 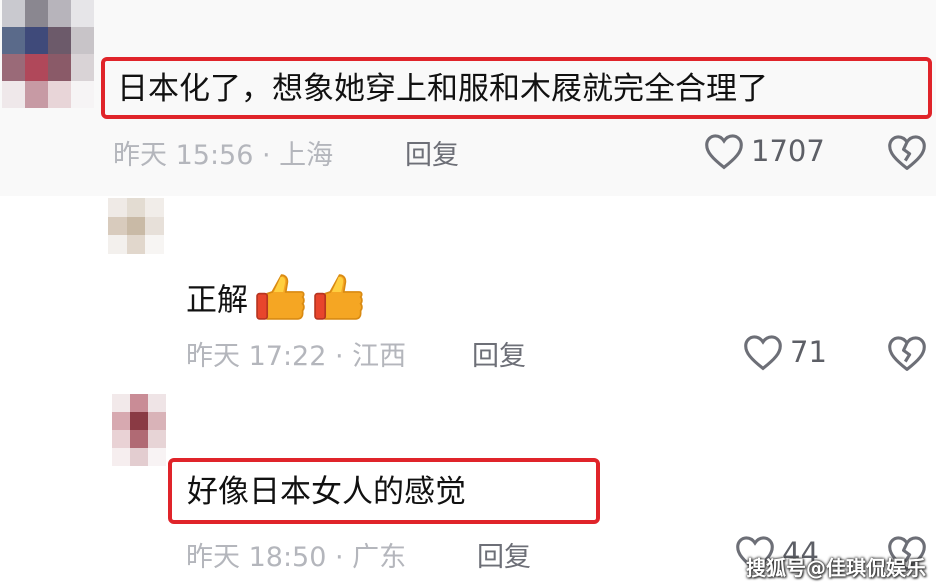 What do you see at coordinates (784, 352) in the screenshot?
I see `like-button: 71` at bounding box center [784, 352].